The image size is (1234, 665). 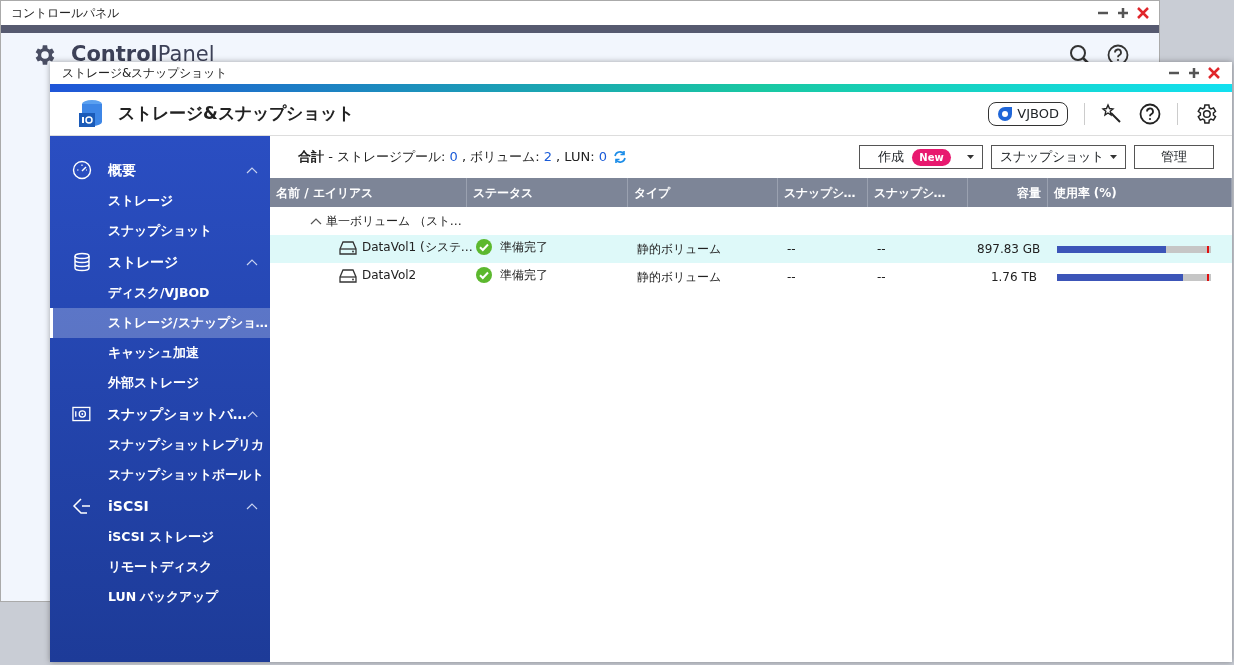 What do you see at coordinates (1005, 113) in the screenshot?
I see `drop-logo-icon` at bounding box center [1005, 113].